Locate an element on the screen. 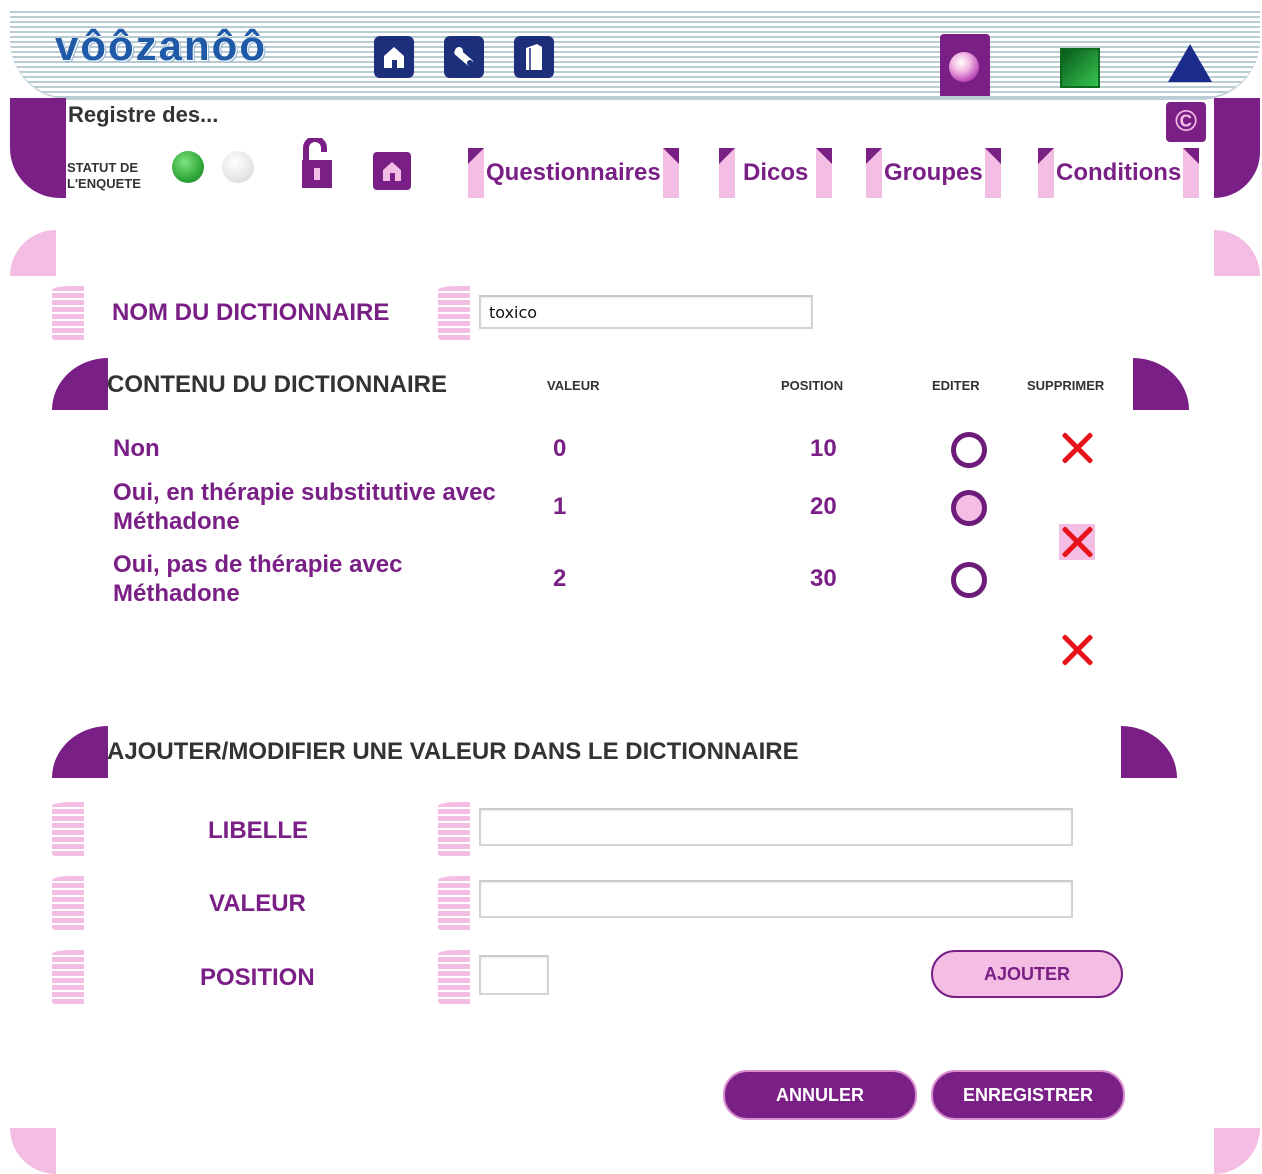  copyright-icon: © is located at coordinates (1186, 122).